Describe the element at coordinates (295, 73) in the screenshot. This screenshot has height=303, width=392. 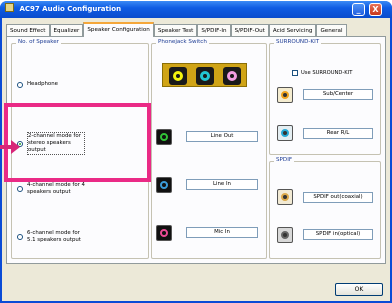
I see `checkbox-box` at that location.